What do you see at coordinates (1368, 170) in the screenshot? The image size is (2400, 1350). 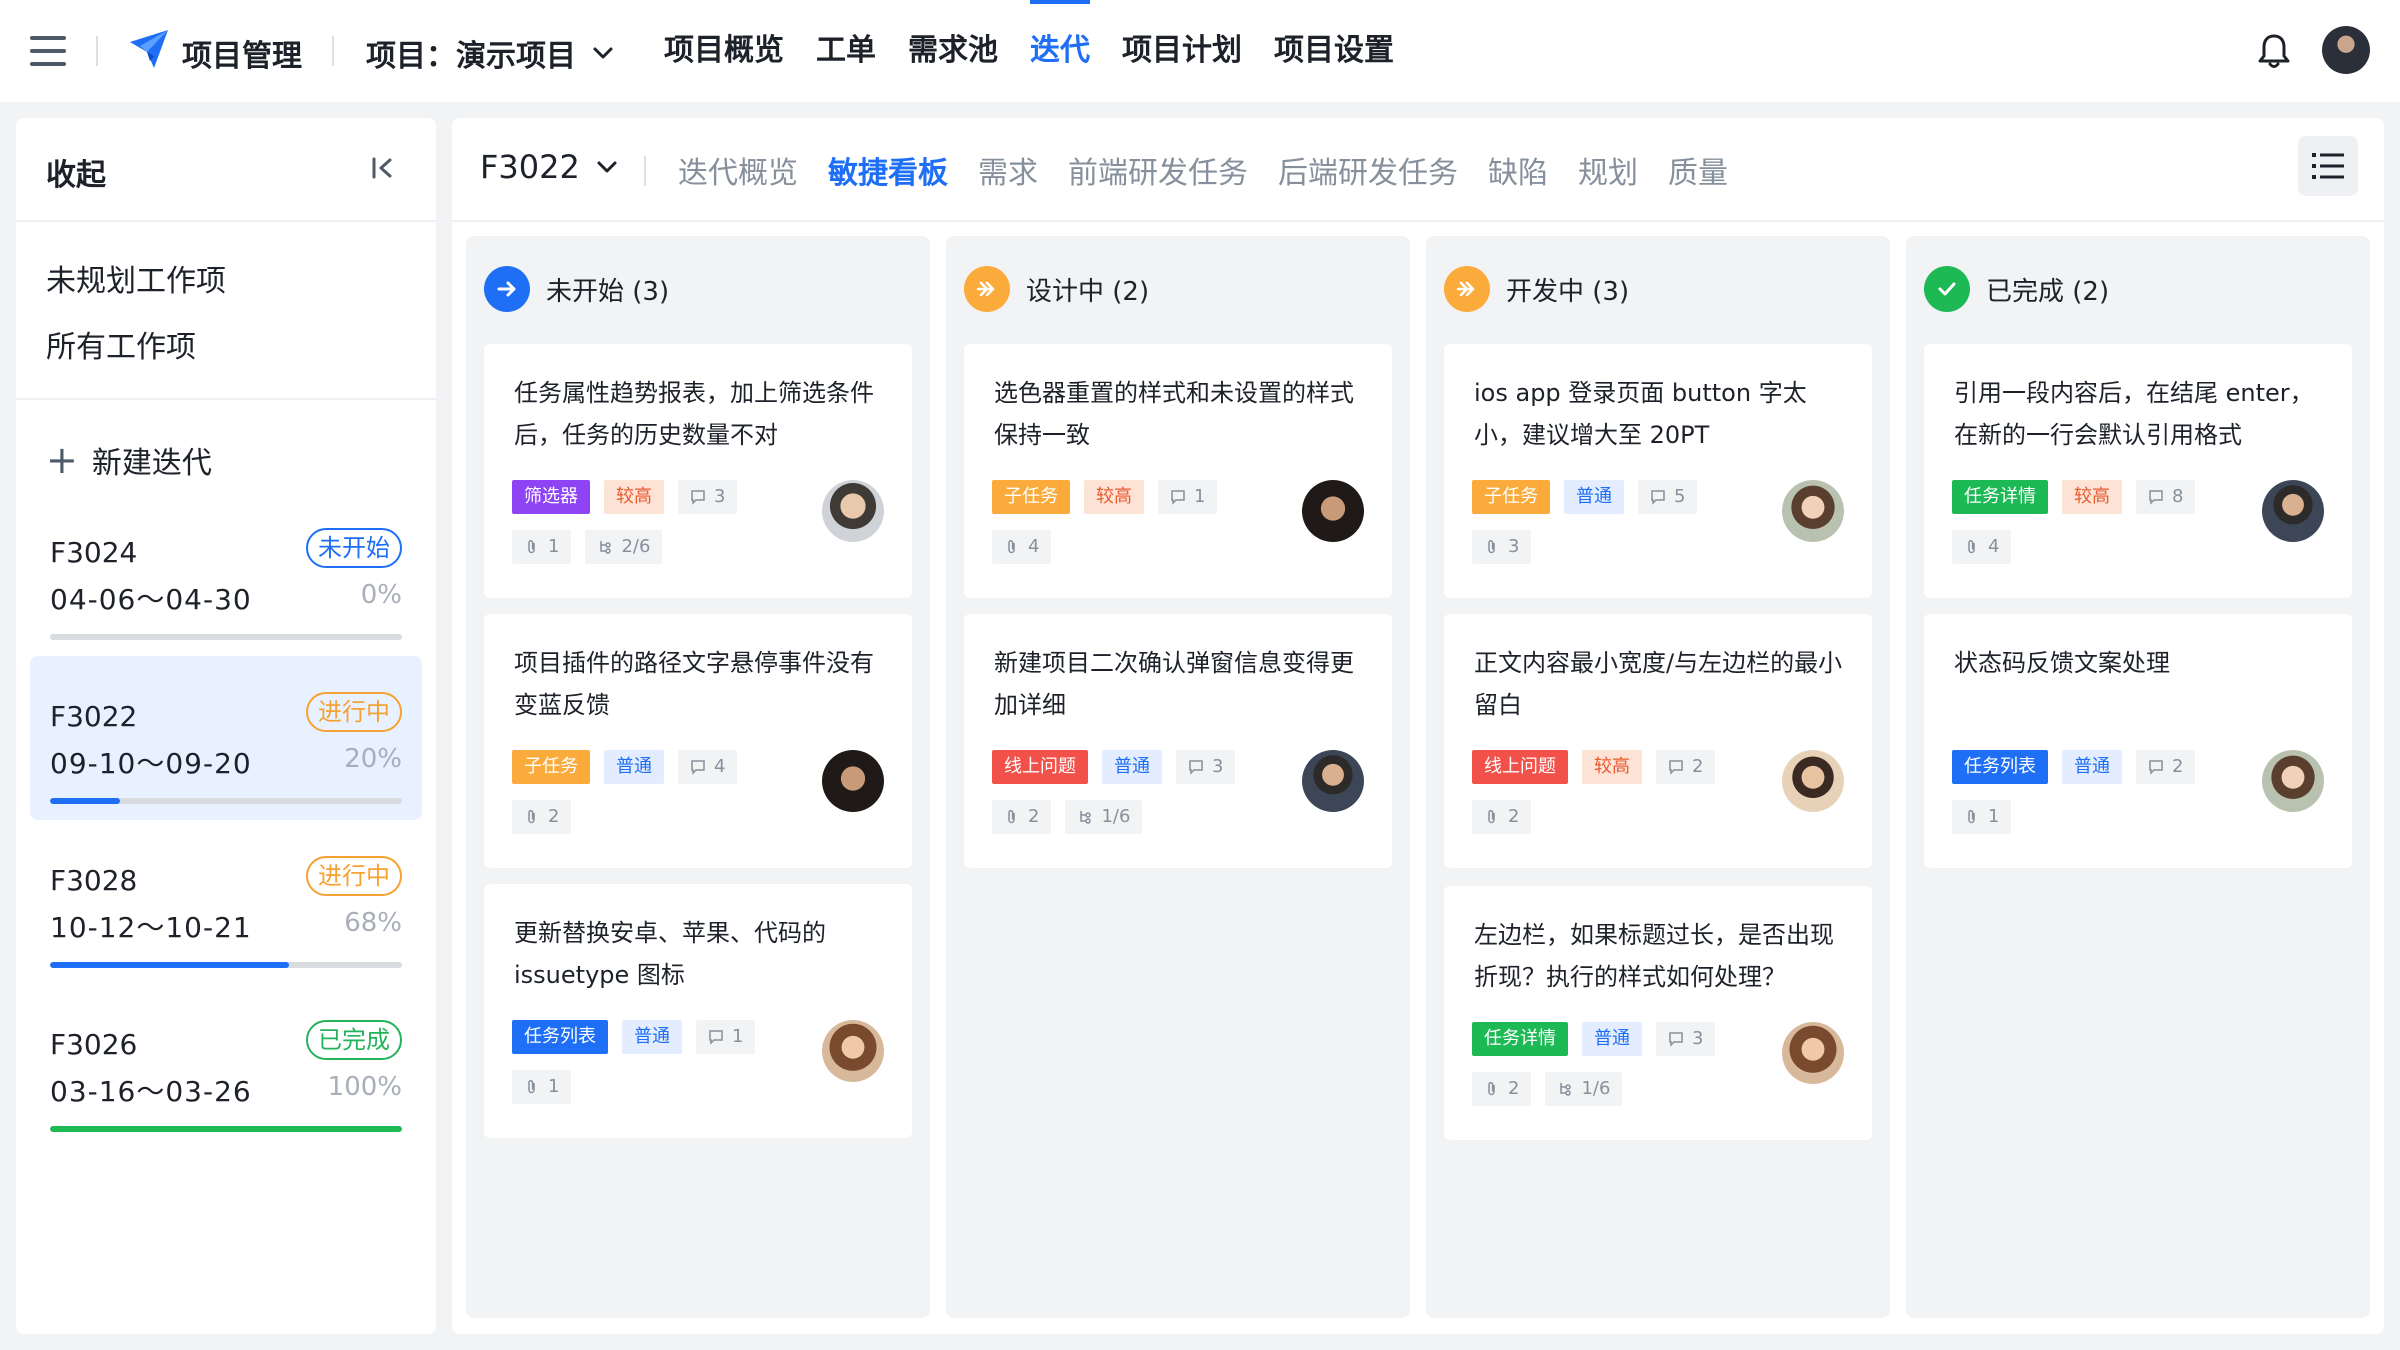 I see `tab-backend-tasks: 后端研发任务` at bounding box center [1368, 170].